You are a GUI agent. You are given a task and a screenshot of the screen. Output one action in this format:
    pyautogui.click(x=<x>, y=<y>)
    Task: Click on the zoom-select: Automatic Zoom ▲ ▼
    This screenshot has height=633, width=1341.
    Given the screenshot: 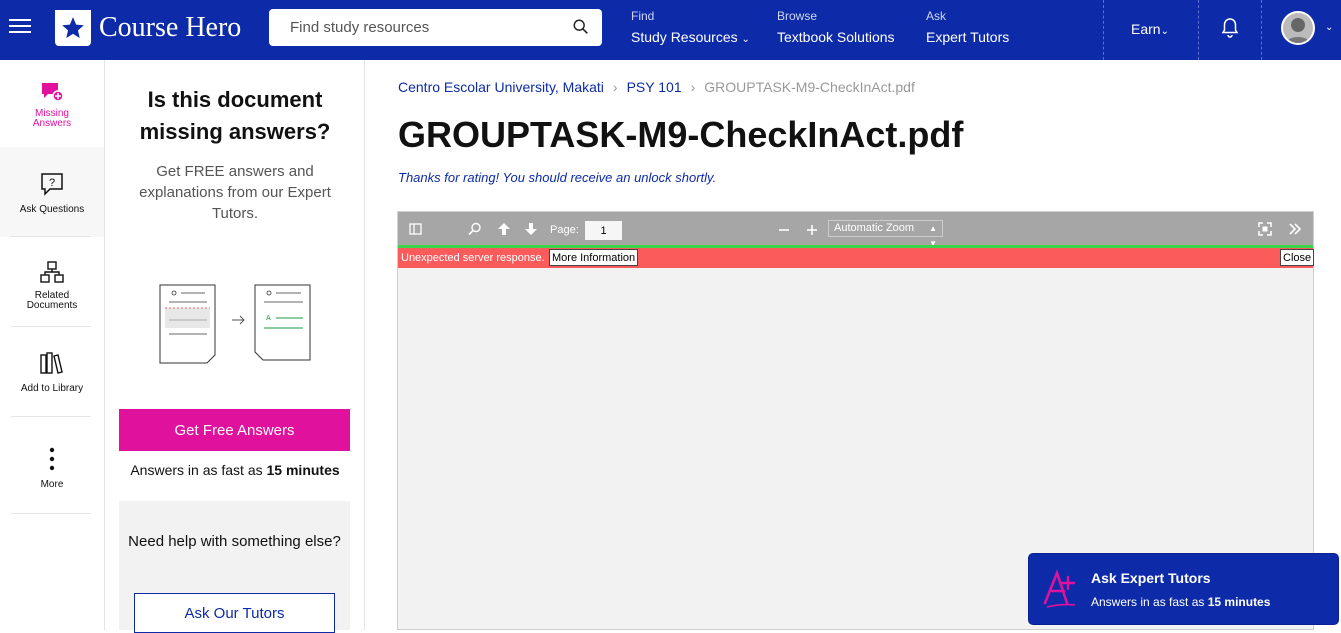 What is the action you would take?
    pyautogui.click(x=885, y=234)
    